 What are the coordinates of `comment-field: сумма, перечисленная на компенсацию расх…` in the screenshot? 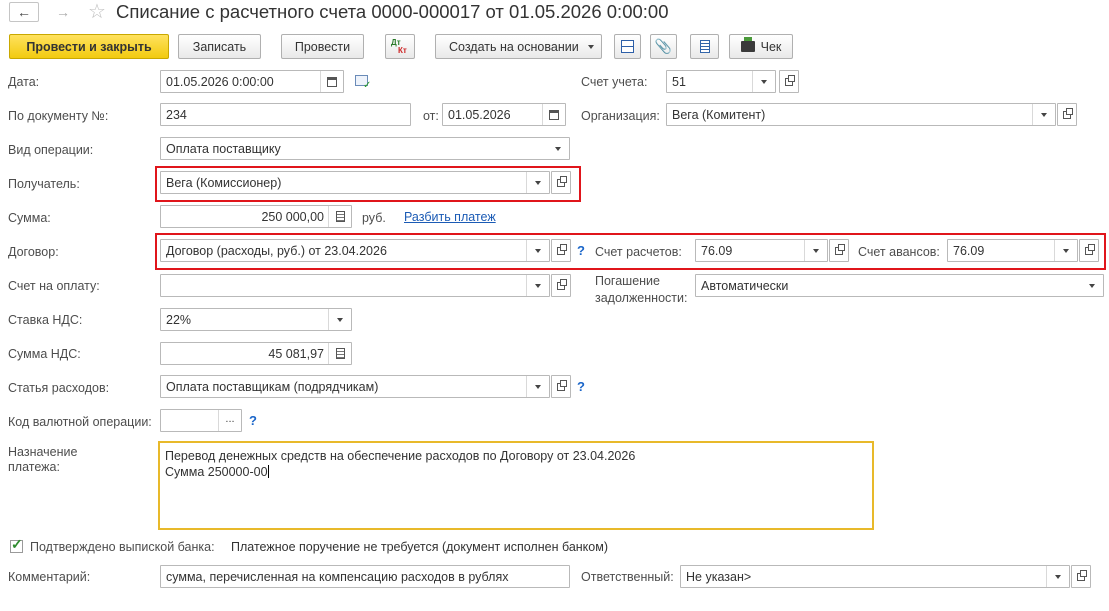 It's located at (365, 576).